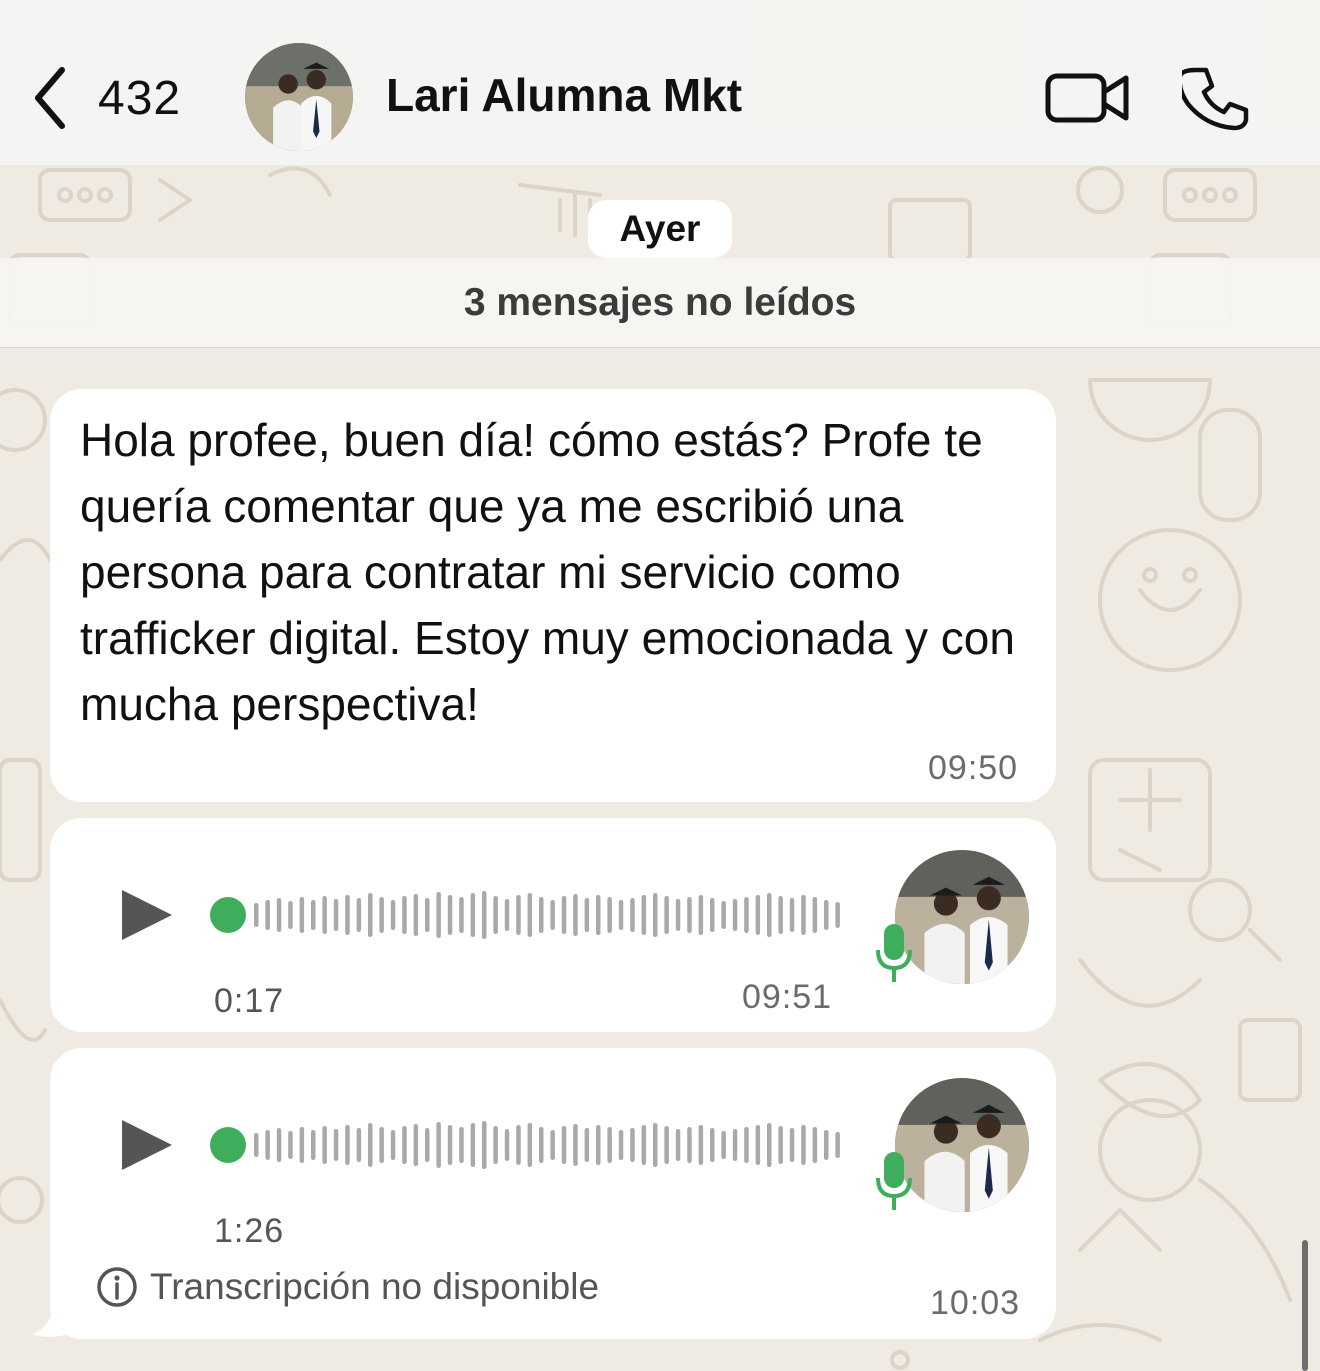 The width and height of the screenshot is (1320, 1371). What do you see at coordinates (1305, 1305) in the screenshot?
I see `scrollbar` at bounding box center [1305, 1305].